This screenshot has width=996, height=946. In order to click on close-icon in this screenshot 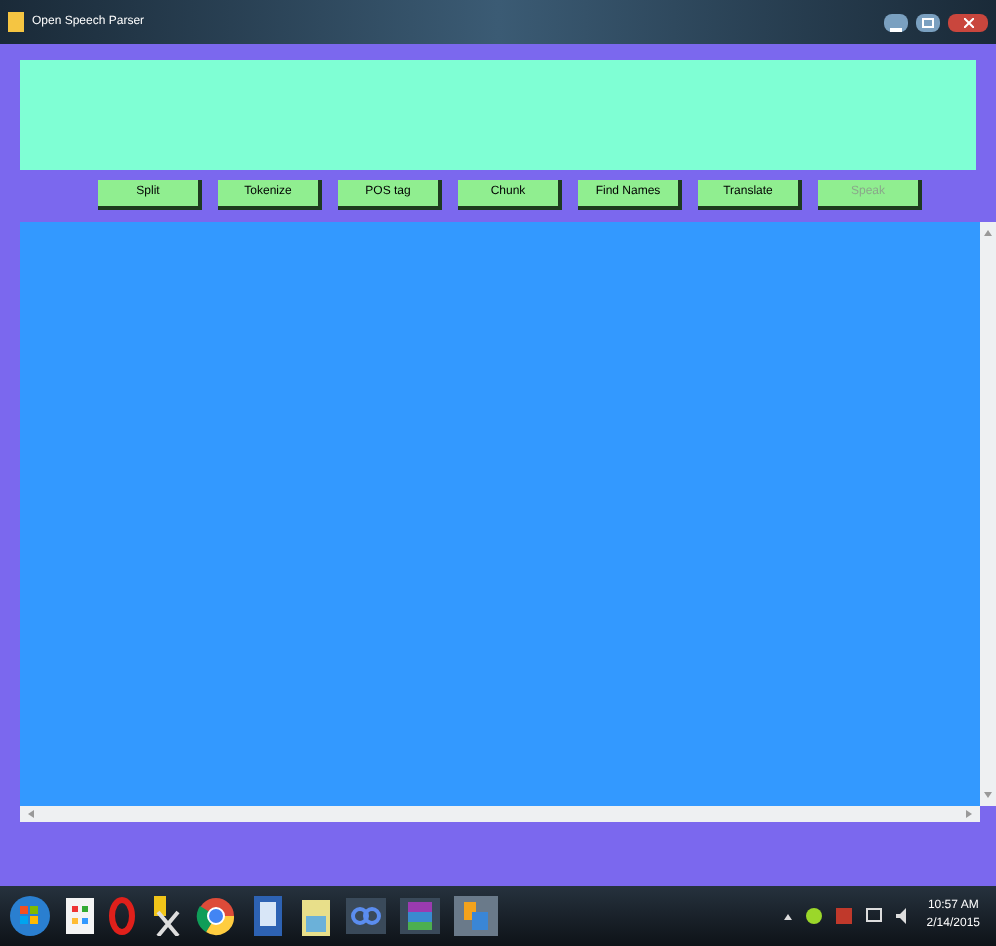, I will do `click(968, 22)`.